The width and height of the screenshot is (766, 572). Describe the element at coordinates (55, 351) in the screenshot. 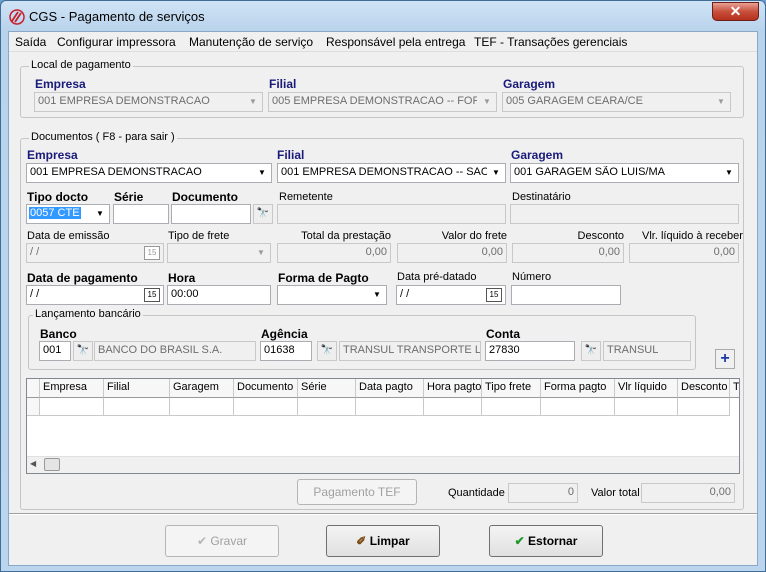

I see `banco-code-input: 001` at that location.